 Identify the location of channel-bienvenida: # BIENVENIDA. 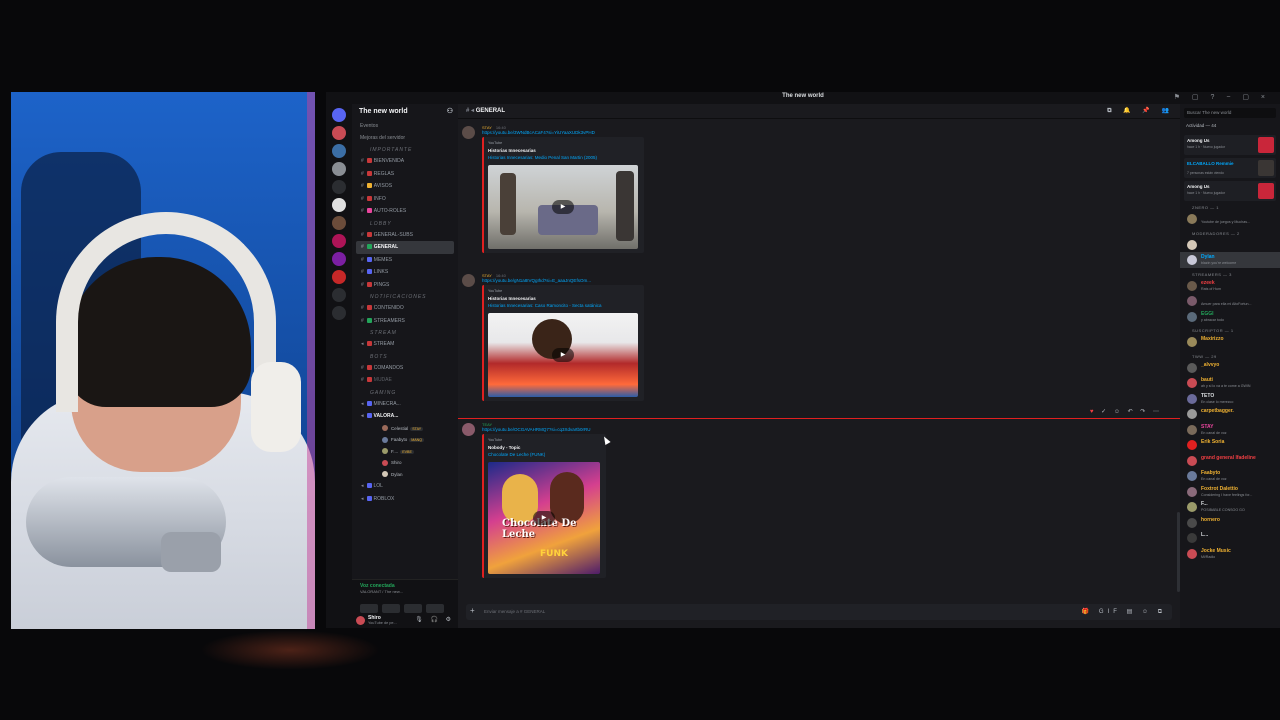
(405, 161).